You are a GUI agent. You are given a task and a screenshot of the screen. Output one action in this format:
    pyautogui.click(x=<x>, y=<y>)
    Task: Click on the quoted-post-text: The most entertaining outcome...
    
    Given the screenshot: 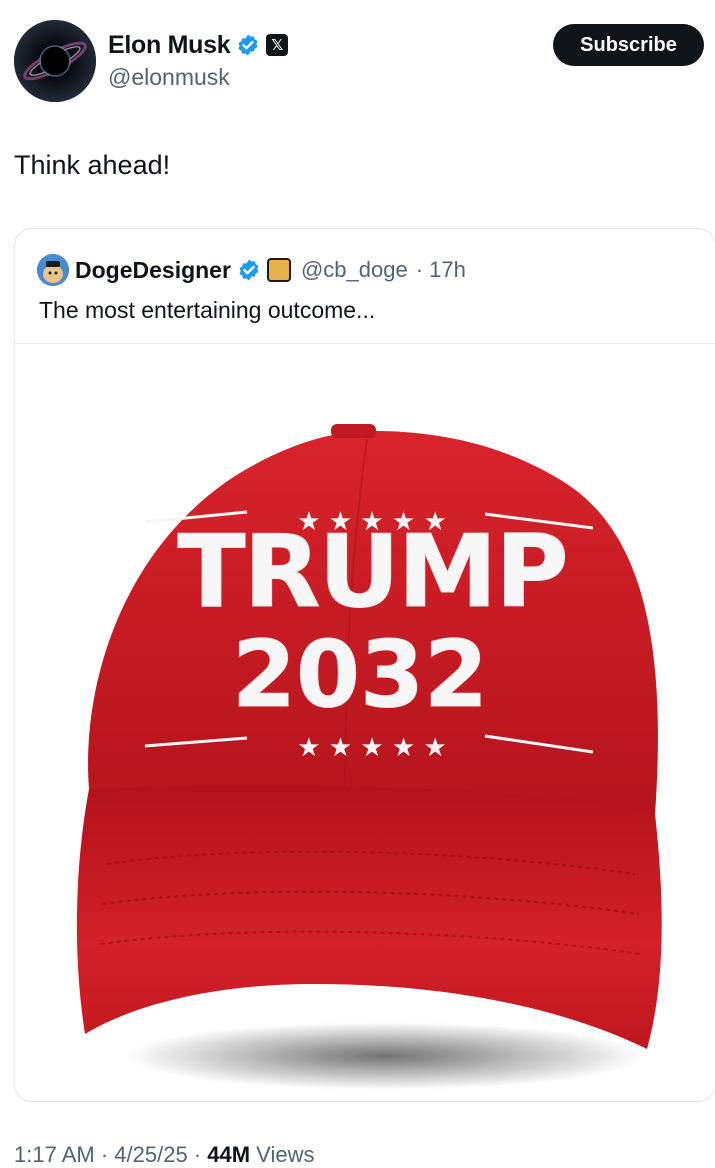 What is the action you would take?
    pyautogui.click(x=207, y=310)
    